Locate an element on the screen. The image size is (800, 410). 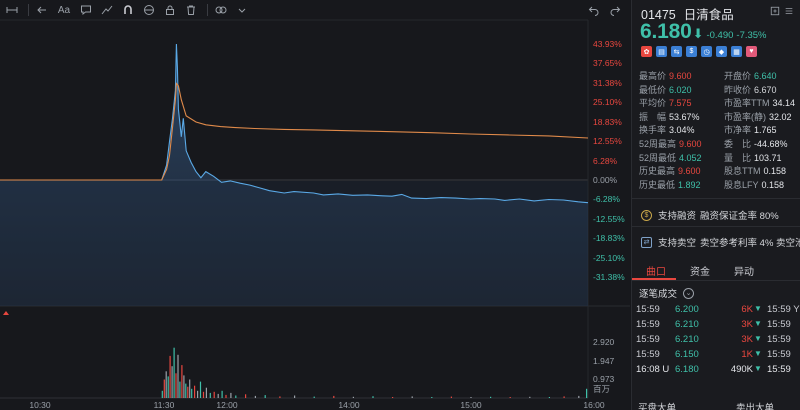
tick-price: 6.150 is located at coordinates (687, 354).